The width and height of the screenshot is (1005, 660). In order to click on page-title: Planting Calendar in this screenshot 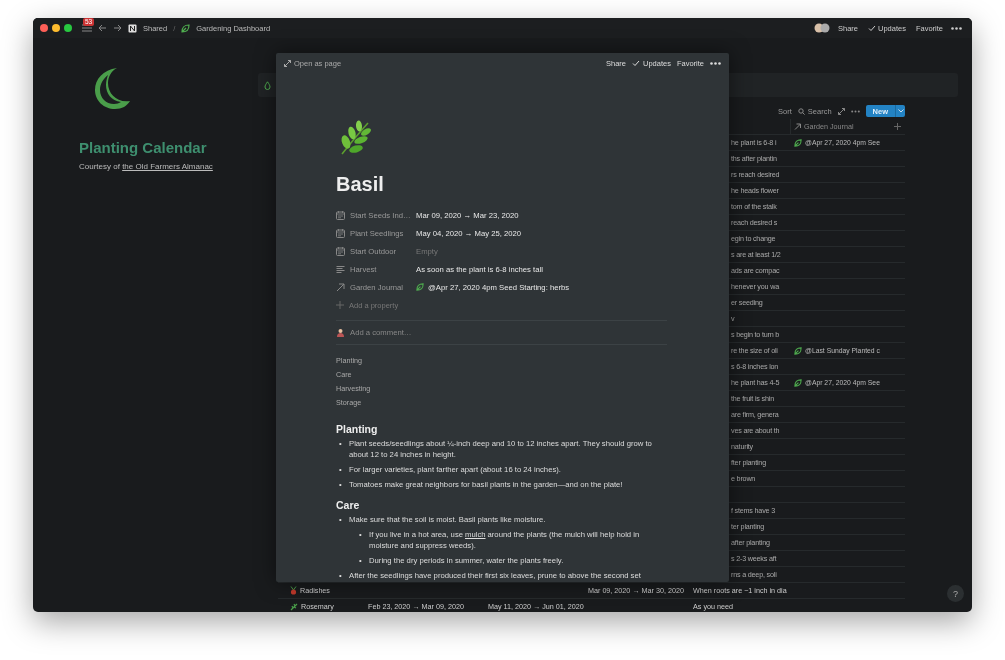, I will do `click(143, 147)`.